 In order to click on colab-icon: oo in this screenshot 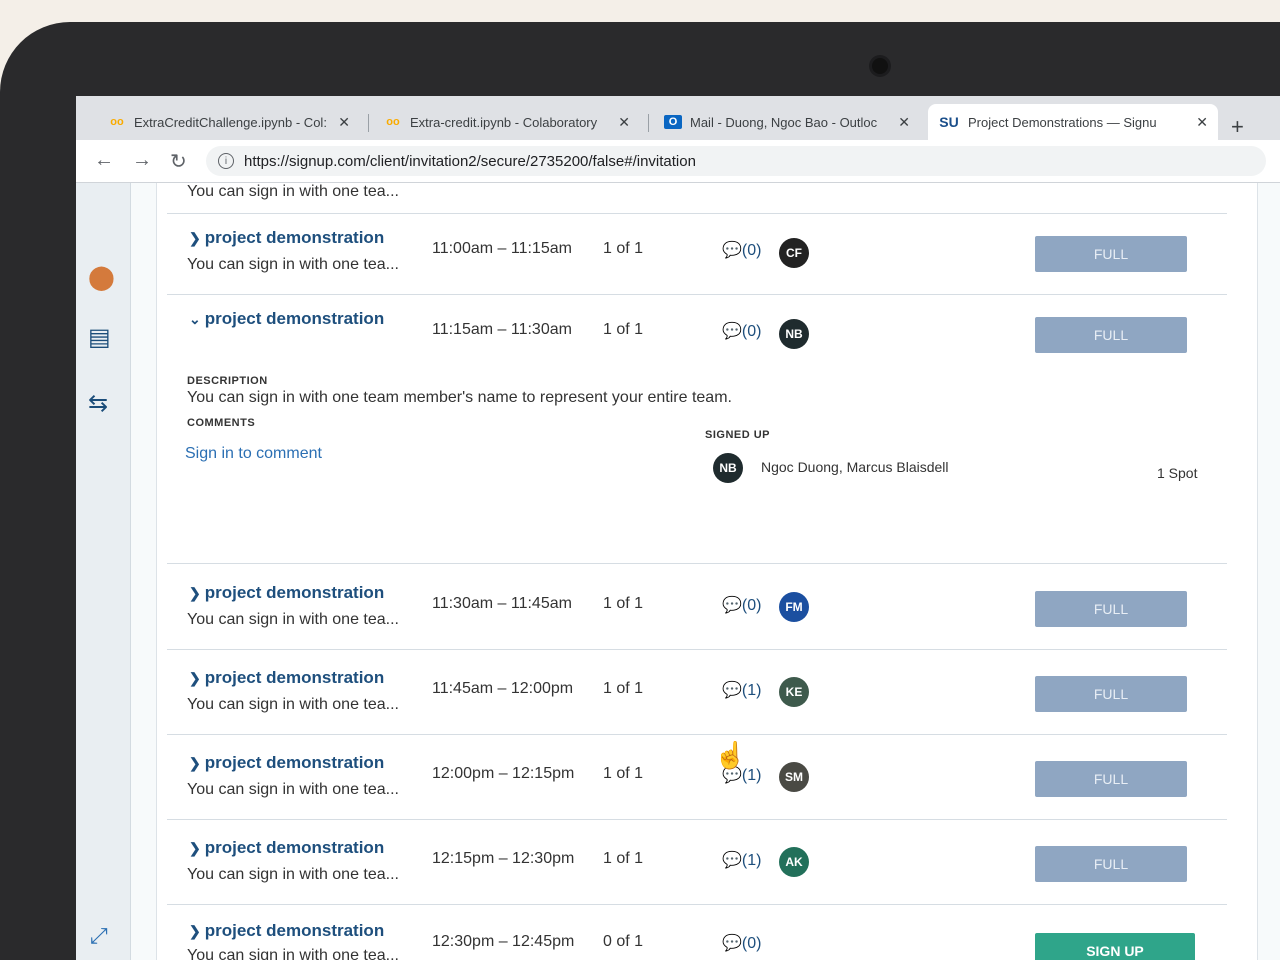, I will do `click(393, 122)`.